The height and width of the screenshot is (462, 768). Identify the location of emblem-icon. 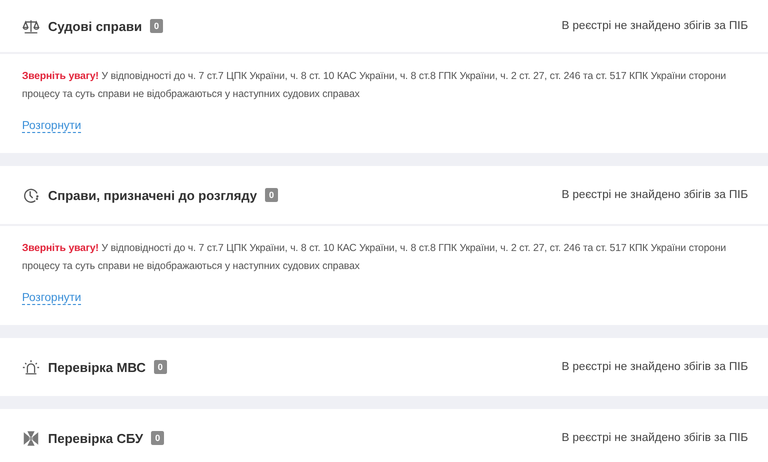
(31, 438).